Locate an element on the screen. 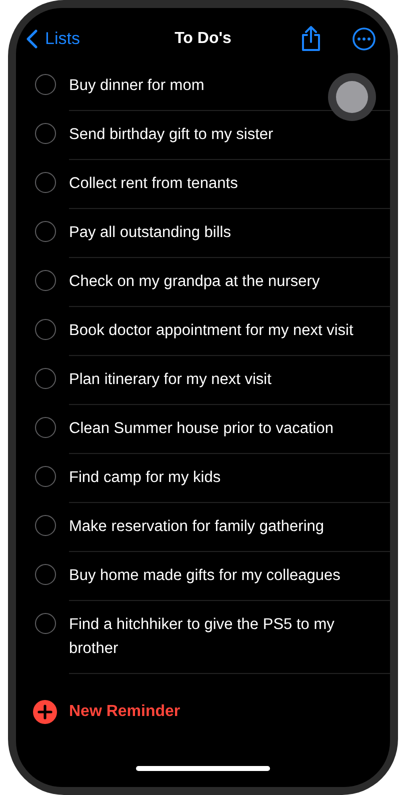 This screenshot has height=795, width=406. reminder-text: Make reservation for family gathering is located at coordinates (229, 527).